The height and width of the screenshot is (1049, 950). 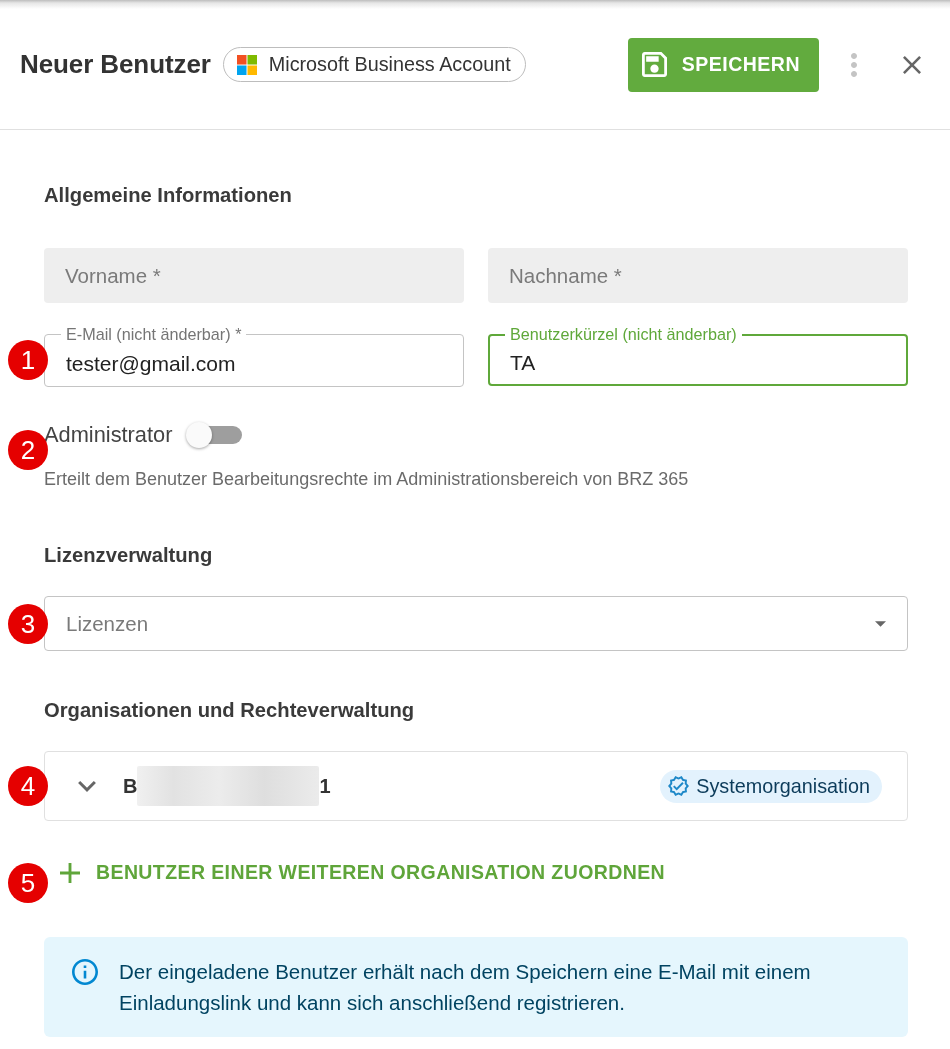 What do you see at coordinates (723, 64) in the screenshot?
I see `save-button: SPEICHERN` at bounding box center [723, 64].